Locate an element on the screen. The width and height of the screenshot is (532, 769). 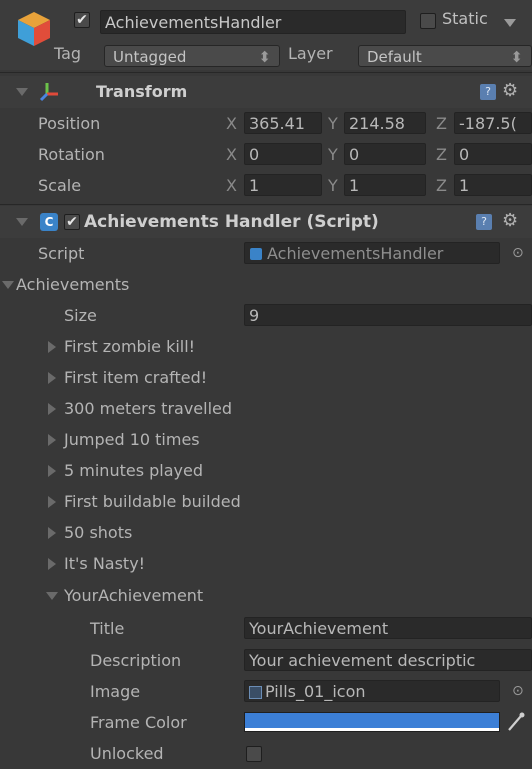
list-item: It's Nasty! is located at coordinates (266, 563).